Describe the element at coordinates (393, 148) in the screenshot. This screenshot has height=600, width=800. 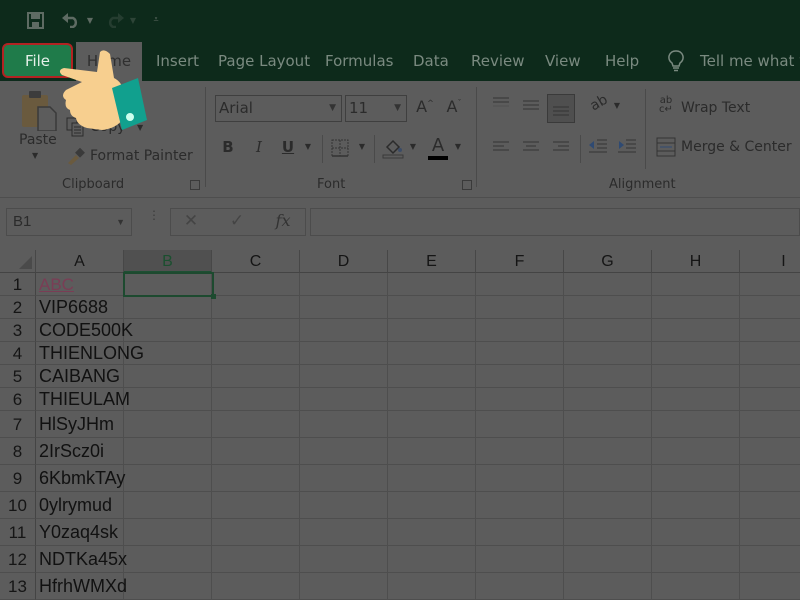
I see `fill-color-icon` at that location.